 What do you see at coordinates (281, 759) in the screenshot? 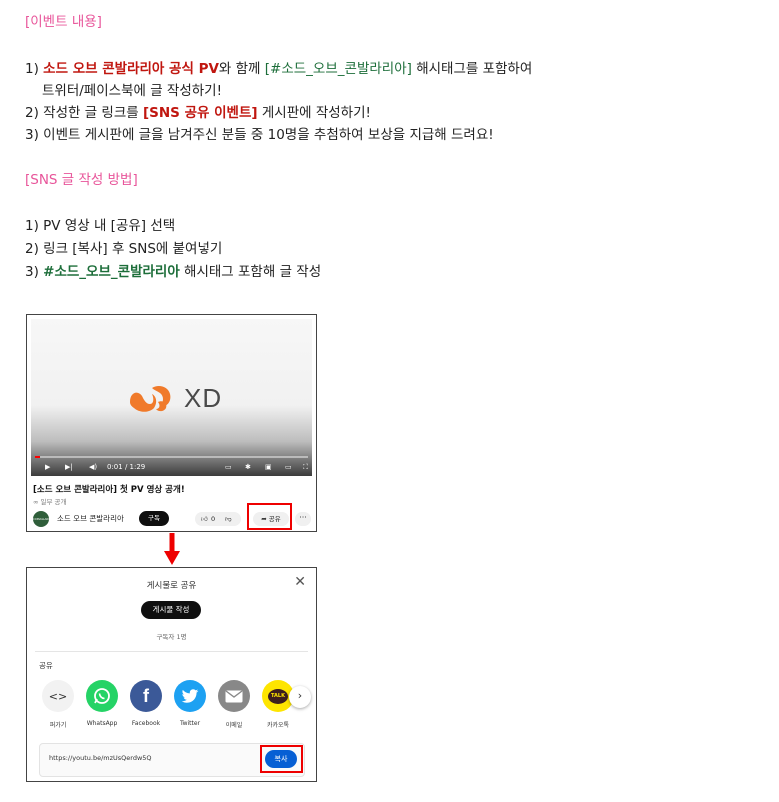
I see `copy-highlight-box` at bounding box center [281, 759].